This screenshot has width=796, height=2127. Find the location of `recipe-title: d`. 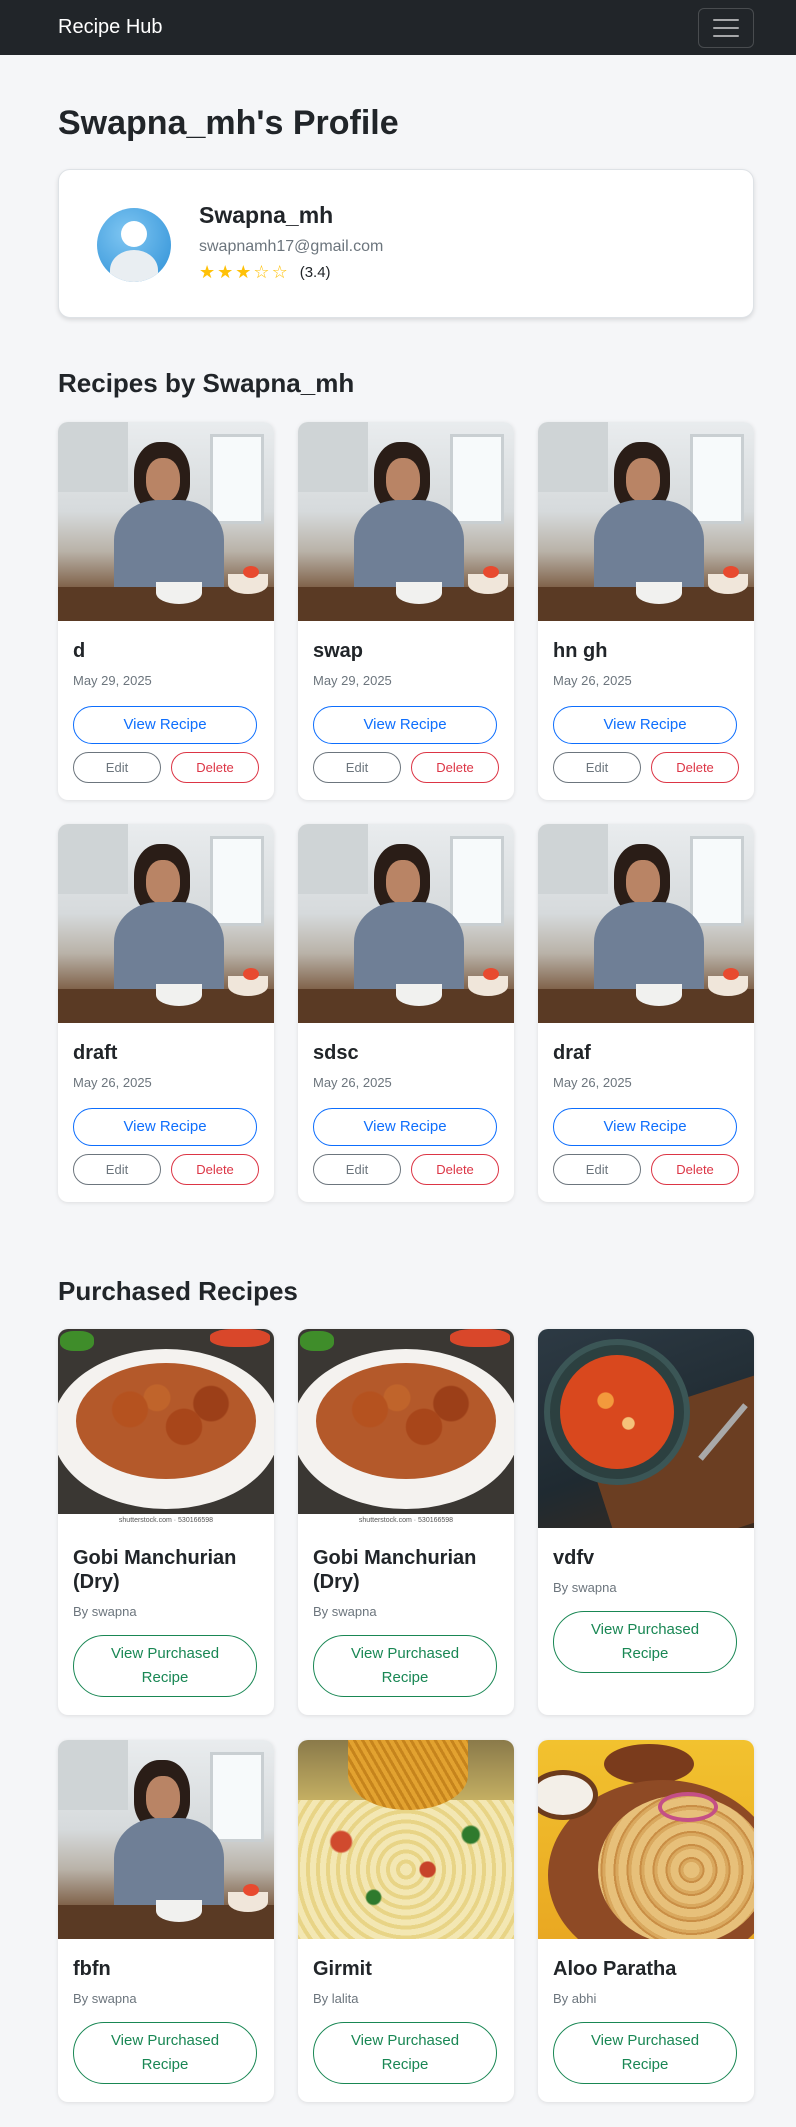

recipe-title: d is located at coordinates (79, 651).